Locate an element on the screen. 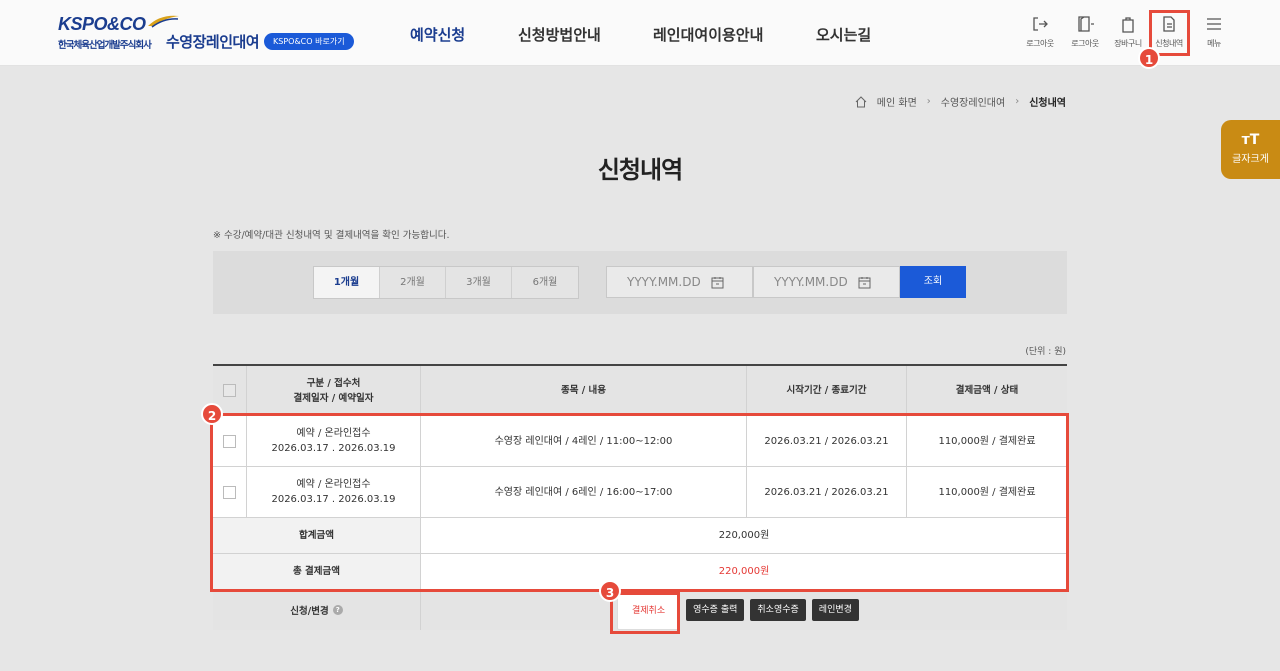 The height and width of the screenshot is (671, 1280). header-type-date: 구분 / 접수처 결제일자 / 예약일자 is located at coordinates (334, 390).